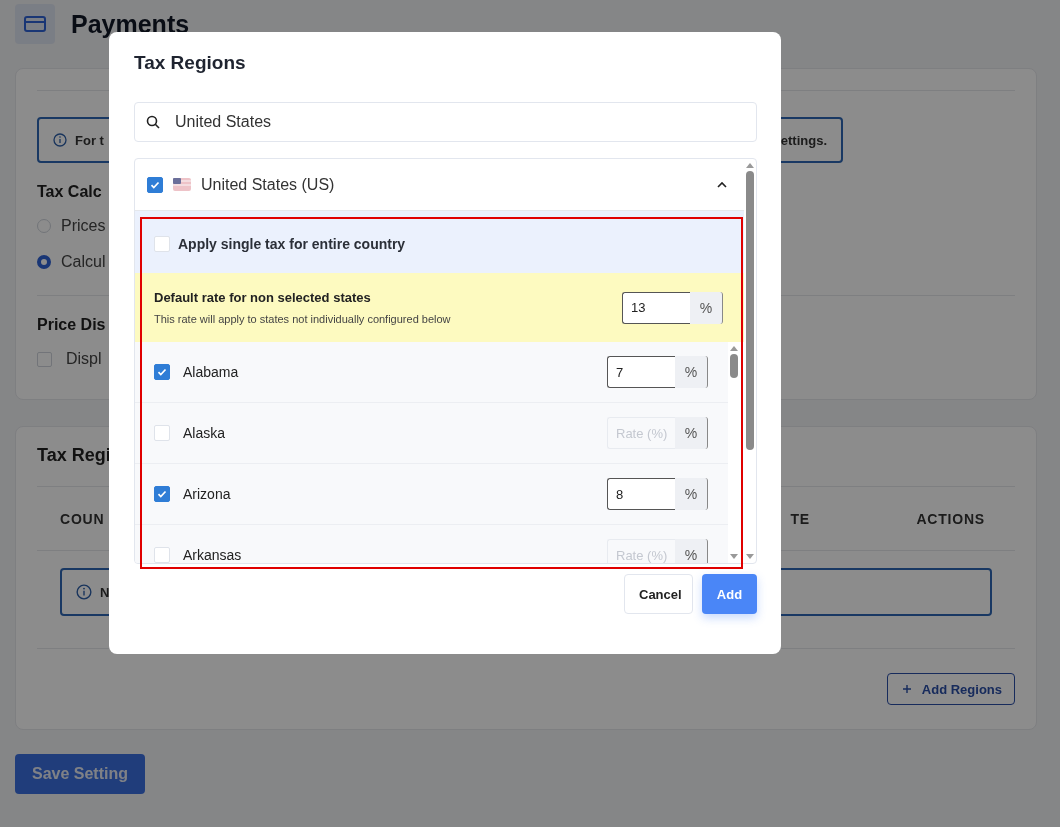  What do you see at coordinates (83, 262) in the screenshot?
I see `radio-label: Calcul` at bounding box center [83, 262].